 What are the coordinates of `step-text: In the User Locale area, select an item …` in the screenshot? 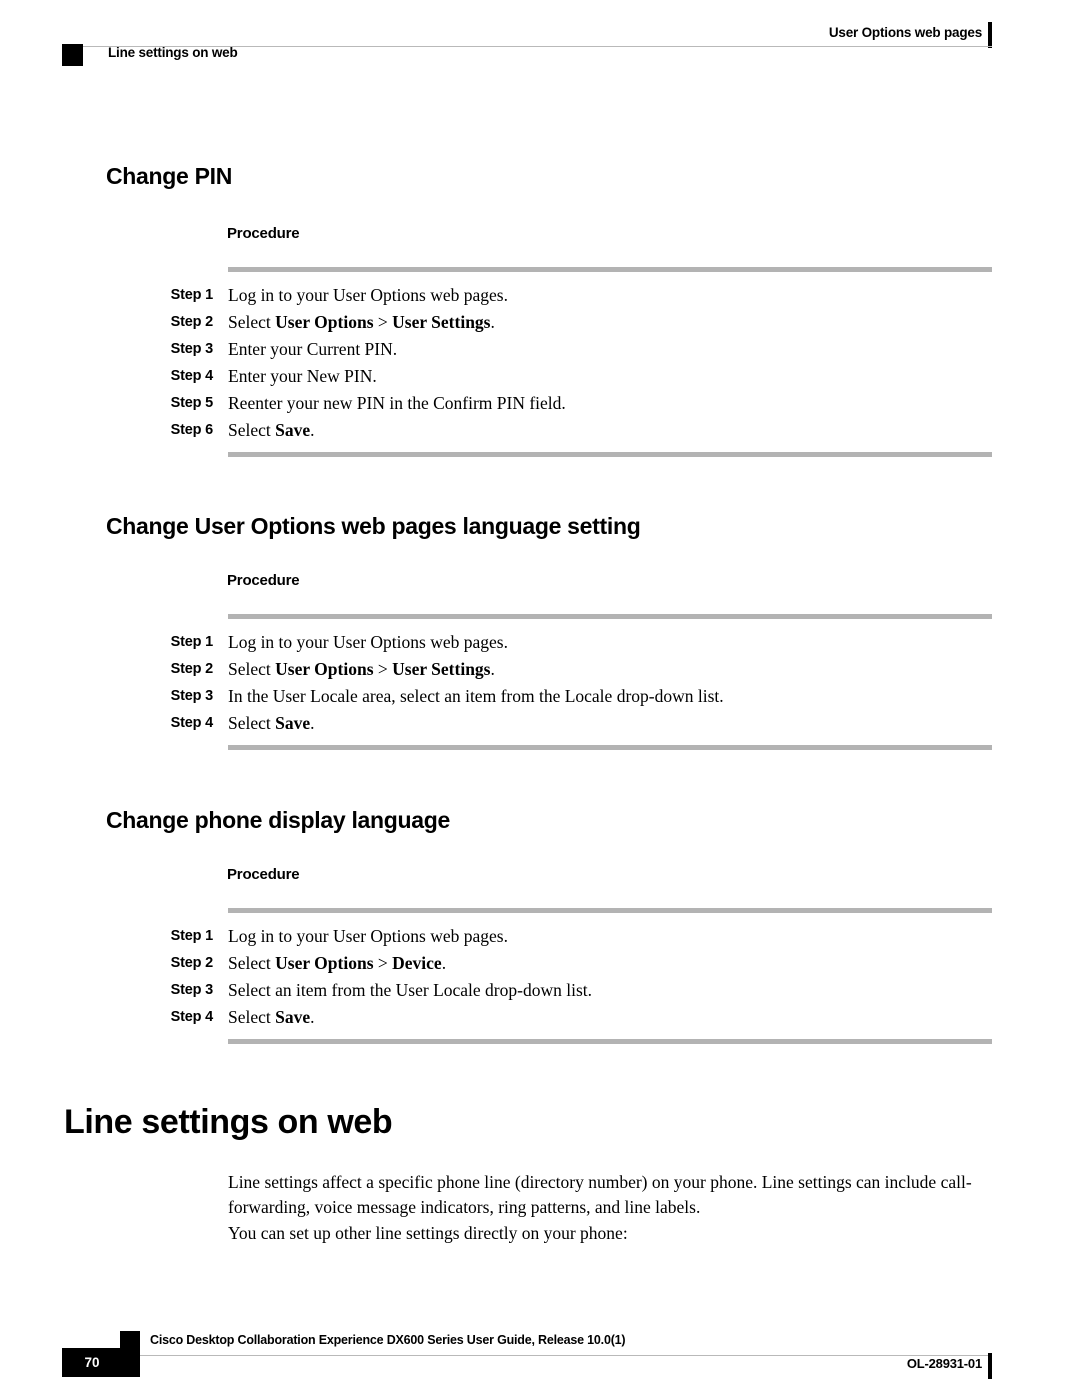 It's located at (476, 696).